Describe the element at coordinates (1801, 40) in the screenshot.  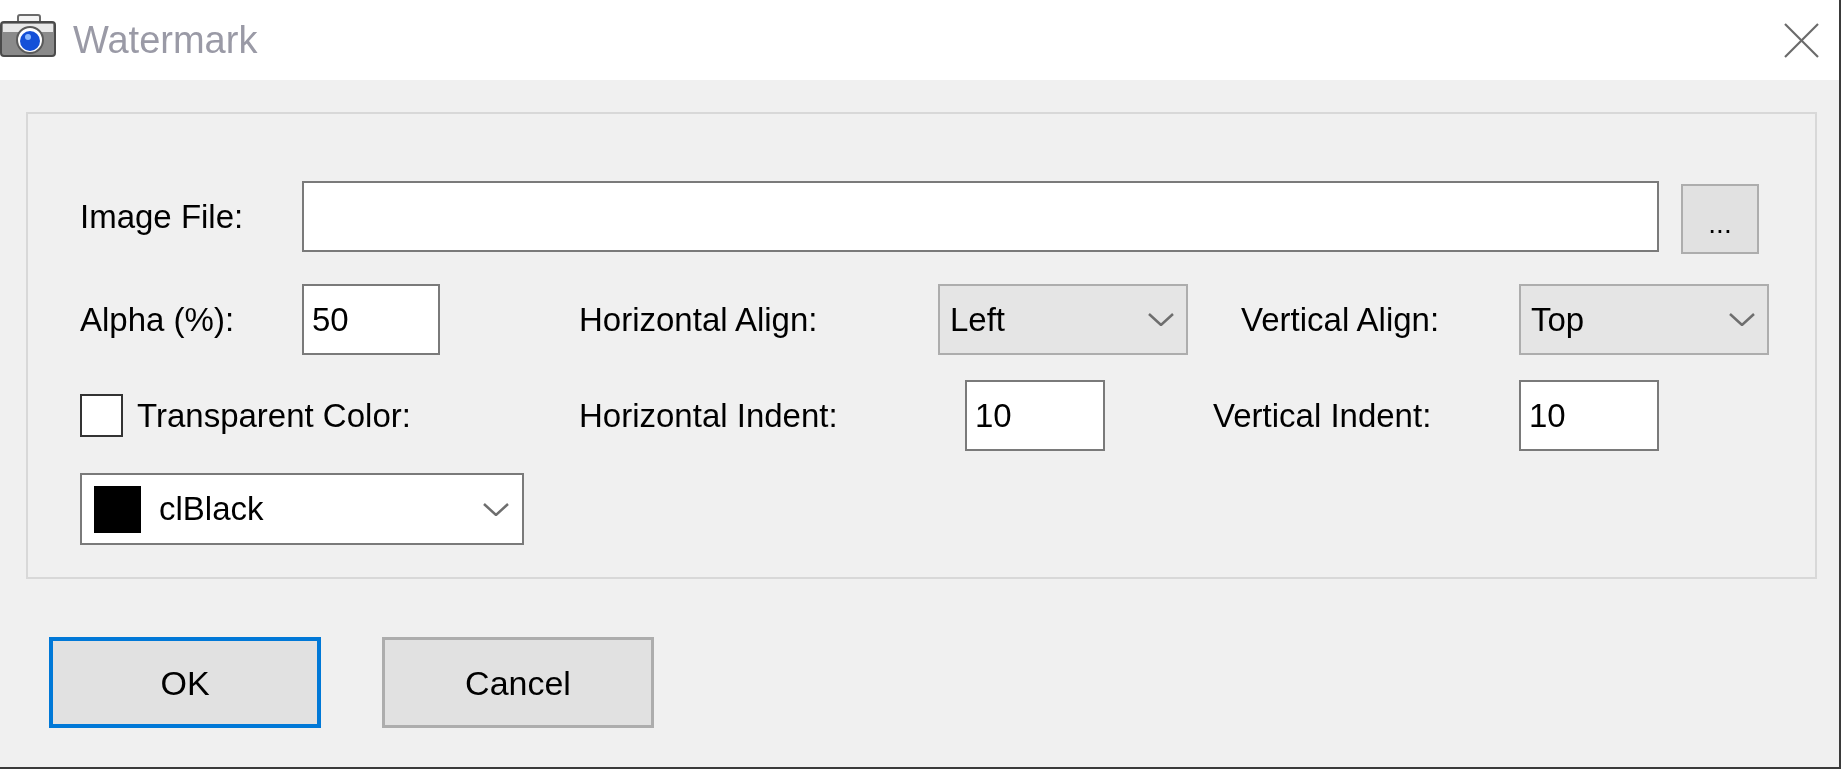
I see `close-icon` at that location.